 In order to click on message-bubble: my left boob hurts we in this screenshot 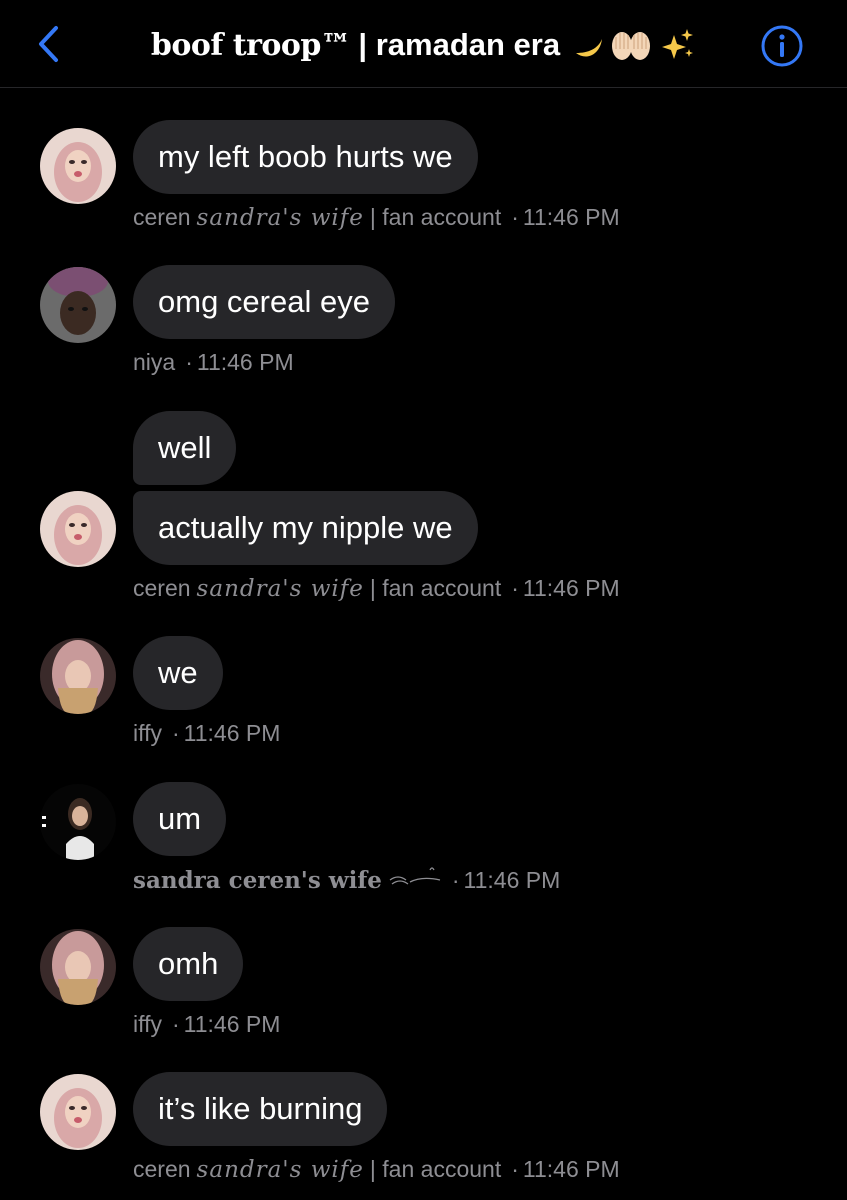, I will do `click(305, 157)`.